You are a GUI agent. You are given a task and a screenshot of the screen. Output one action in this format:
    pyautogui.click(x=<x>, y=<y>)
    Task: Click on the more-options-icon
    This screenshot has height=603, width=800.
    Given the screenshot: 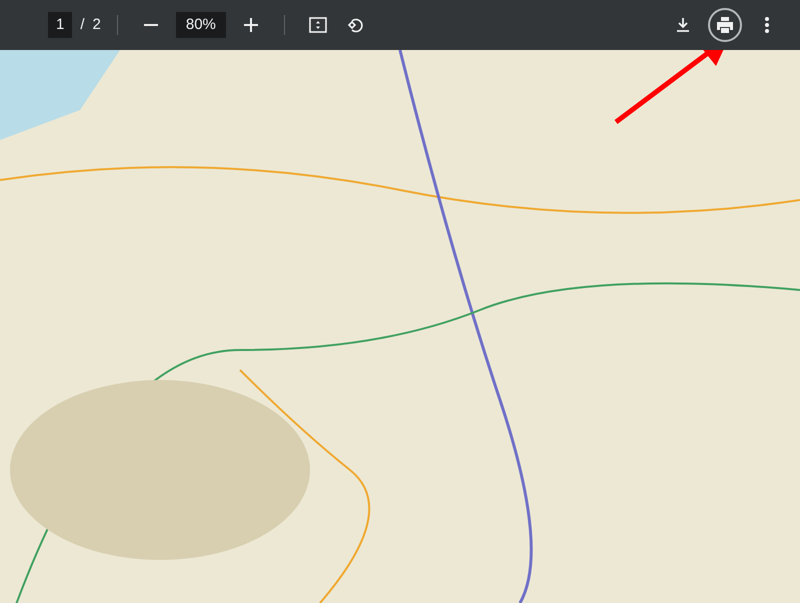 What is the action you would take?
    pyautogui.click(x=767, y=25)
    